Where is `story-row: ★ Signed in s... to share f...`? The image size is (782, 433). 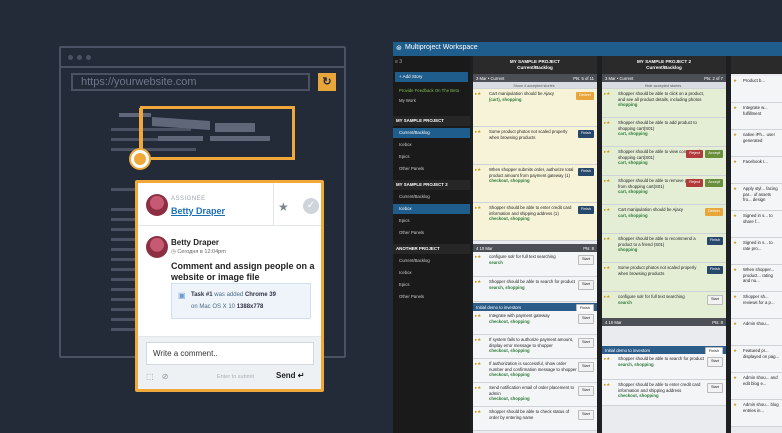 story-row: ★ Signed in s... to share f... is located at coordinates (756, 224).